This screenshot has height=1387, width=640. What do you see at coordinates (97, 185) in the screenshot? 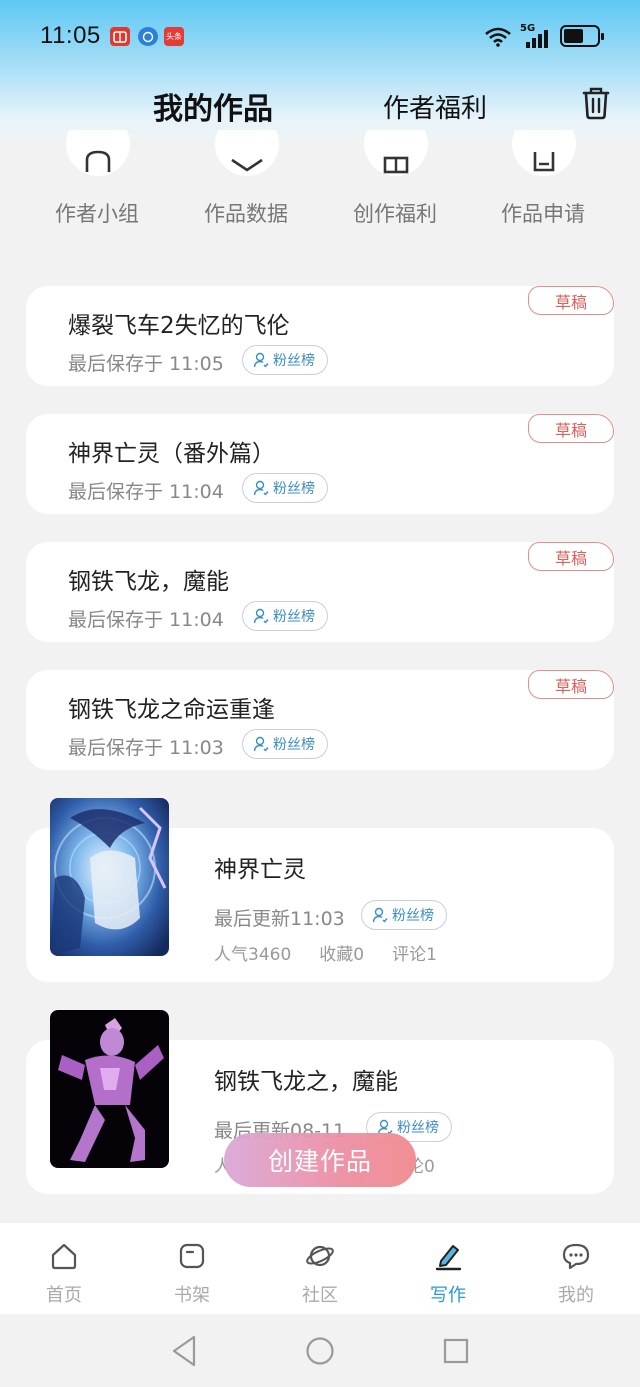
I see `quick-entry-author-group: 作者小组` at bounding box center [97, 185].